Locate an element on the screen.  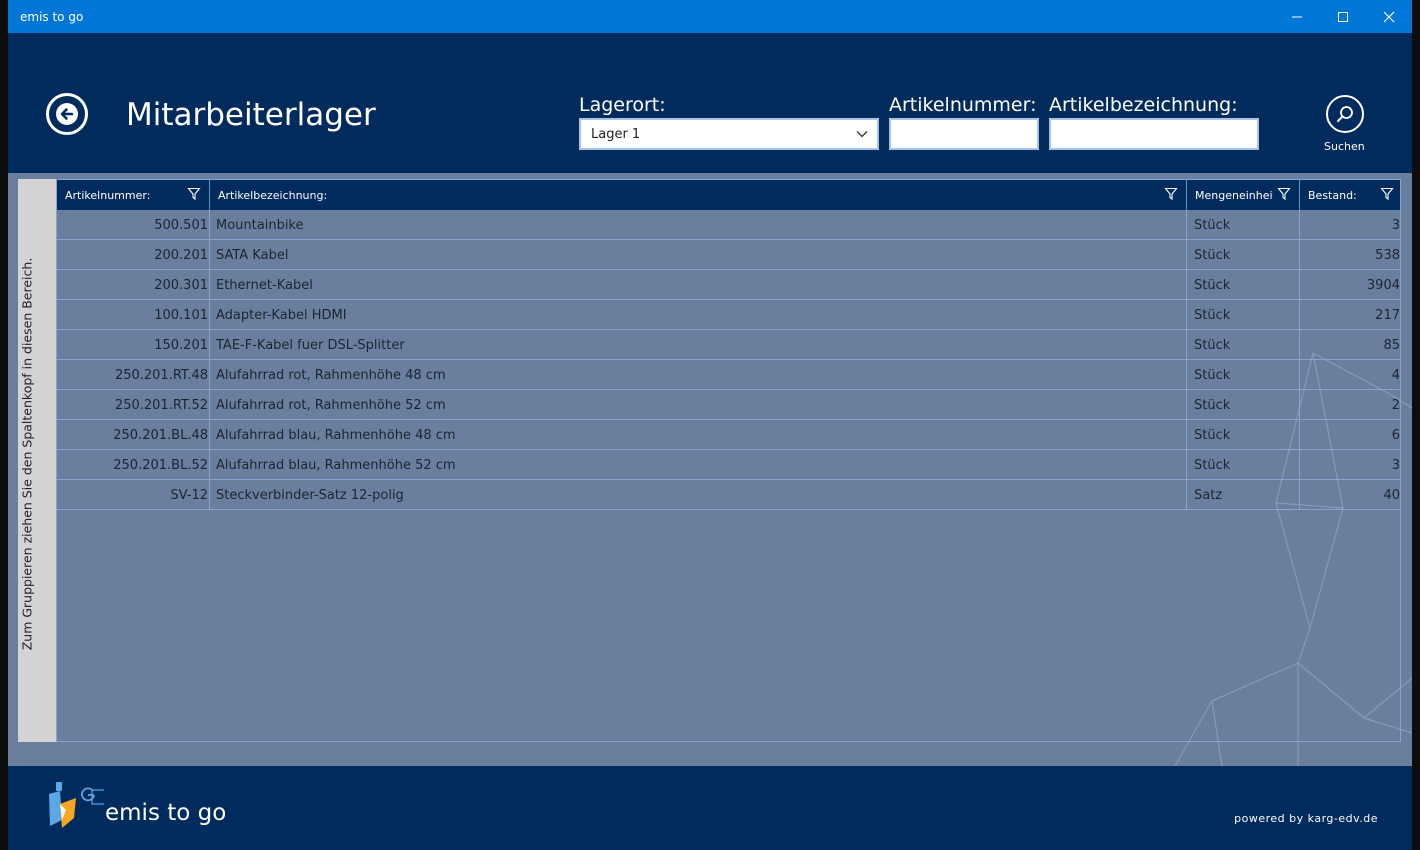
cell-bestand: 538 is located at coordinates (1387, 255).